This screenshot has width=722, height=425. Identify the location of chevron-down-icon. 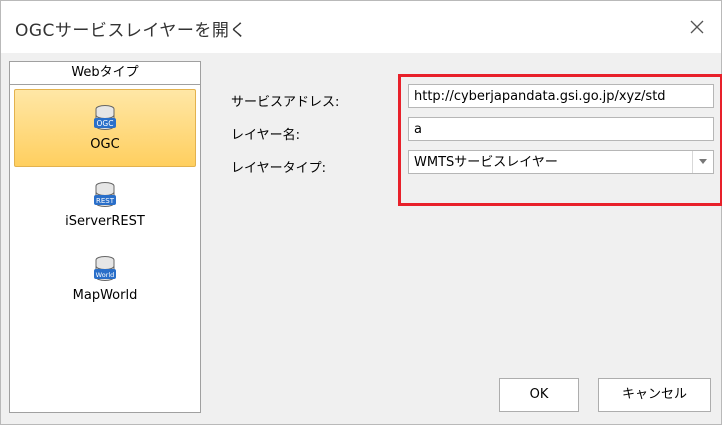
(702, 162).